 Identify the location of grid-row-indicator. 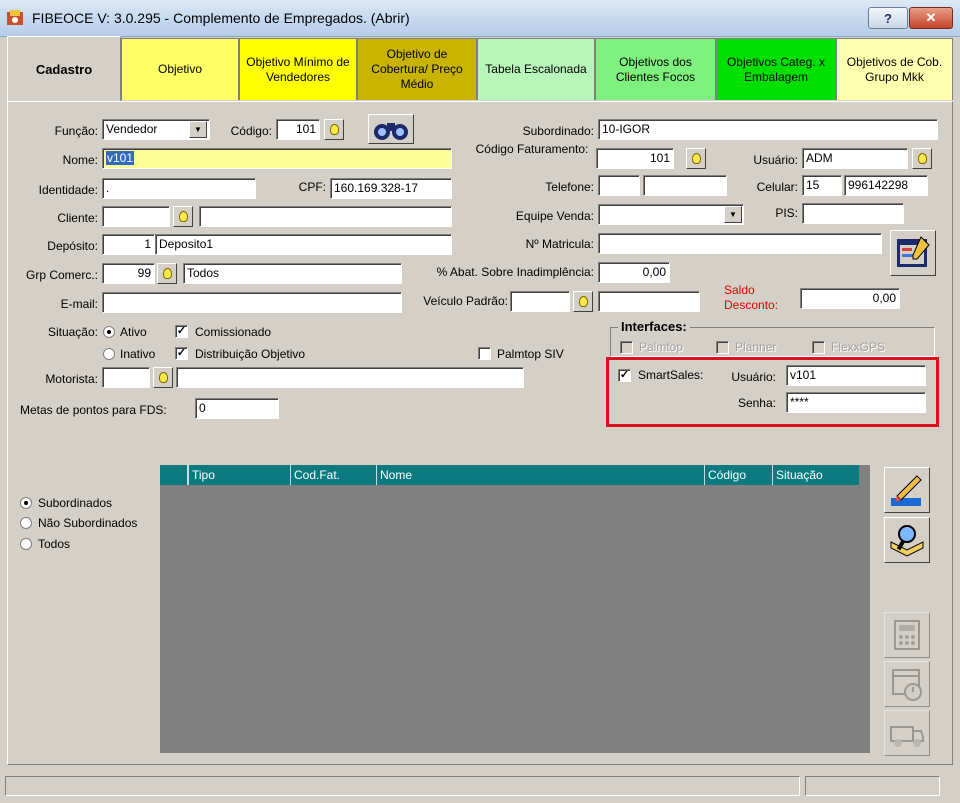
(174, 475).